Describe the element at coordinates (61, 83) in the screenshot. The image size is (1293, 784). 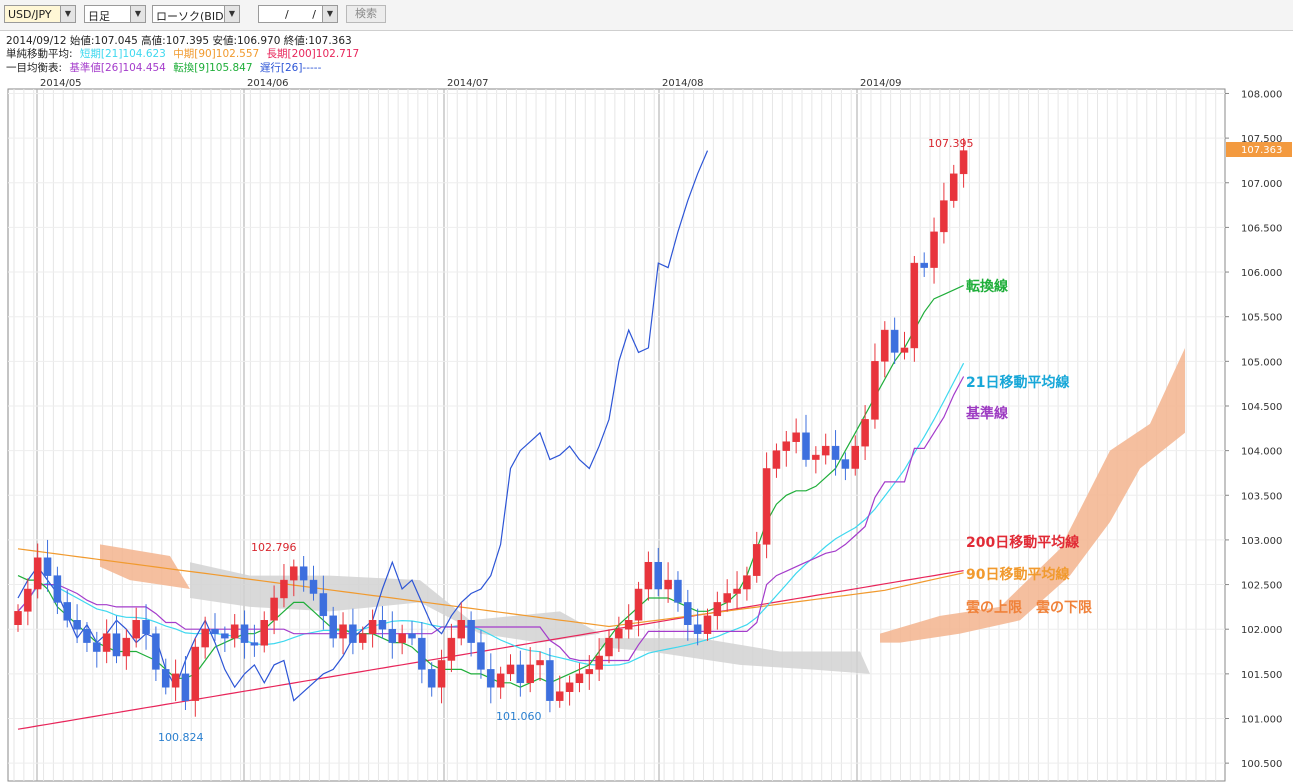
I see `x-tick-label: 2014/05` at that location.